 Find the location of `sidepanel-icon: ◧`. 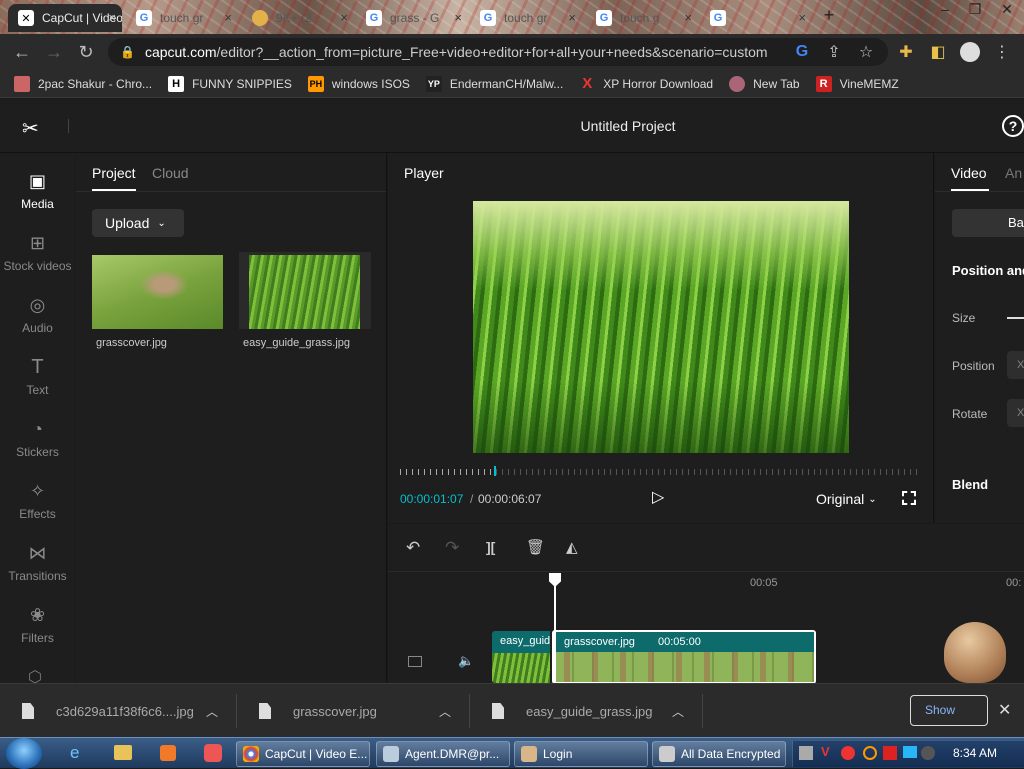

sidepanel-icon: ◧ is located at coordinates (938, 52).